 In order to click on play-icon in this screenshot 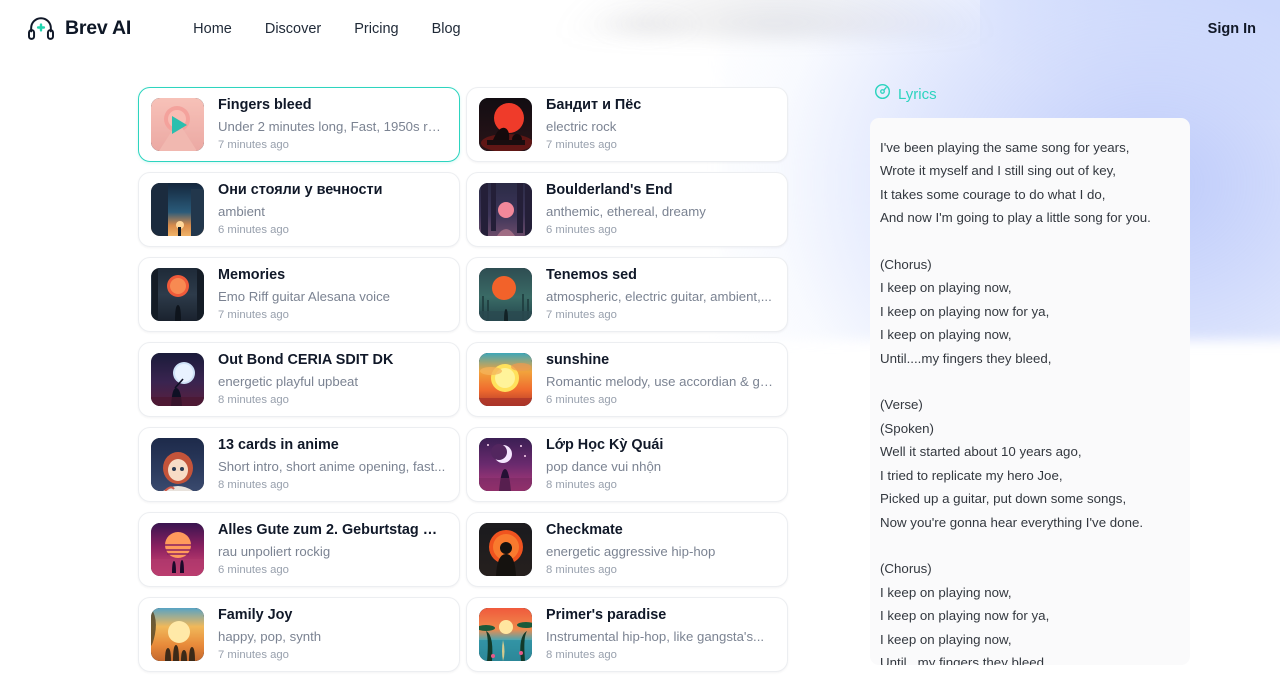, I will do `click(179, 124)`.